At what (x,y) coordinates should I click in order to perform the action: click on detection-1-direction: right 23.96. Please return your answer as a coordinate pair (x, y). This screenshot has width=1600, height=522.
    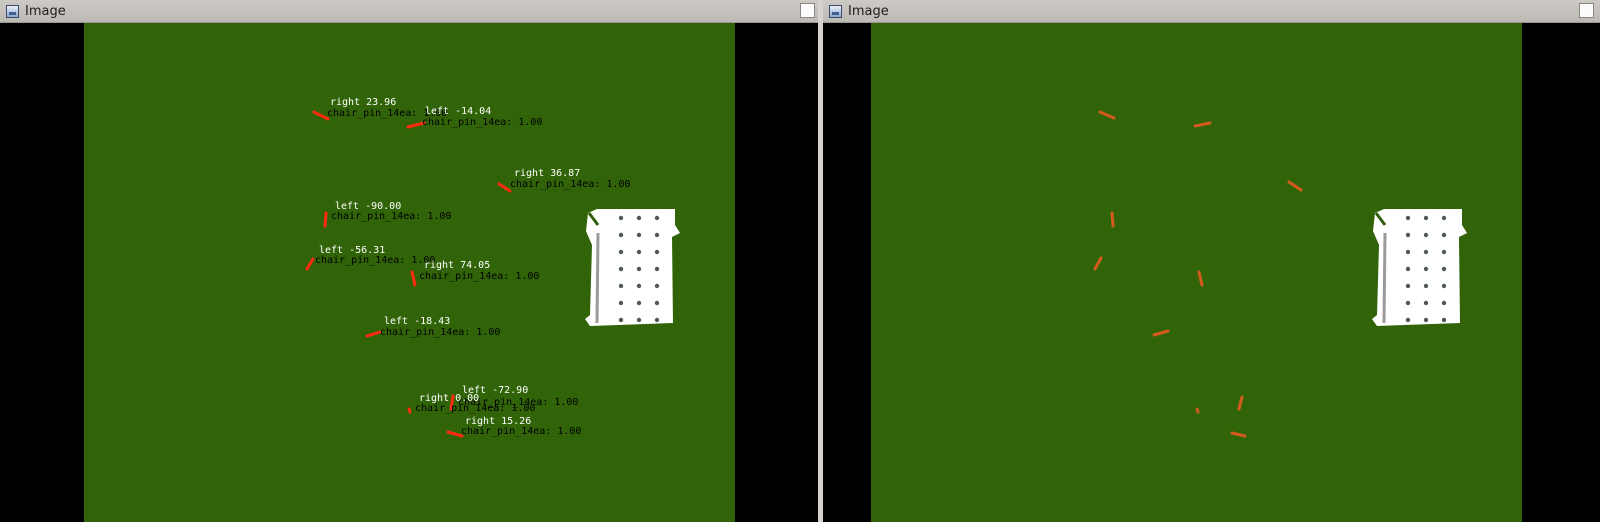
    Looking at the image, I should click on (363, 102).